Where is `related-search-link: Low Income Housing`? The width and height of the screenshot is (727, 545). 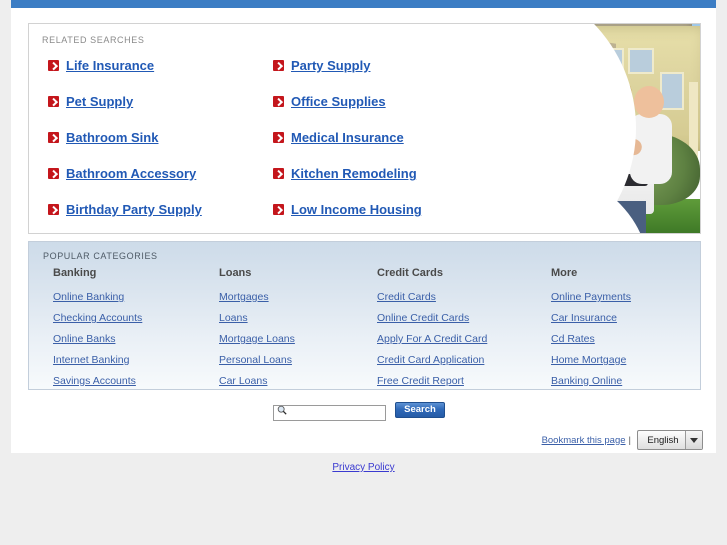
related-search-link: Low Income Housing is located at coordinates (356, 209).